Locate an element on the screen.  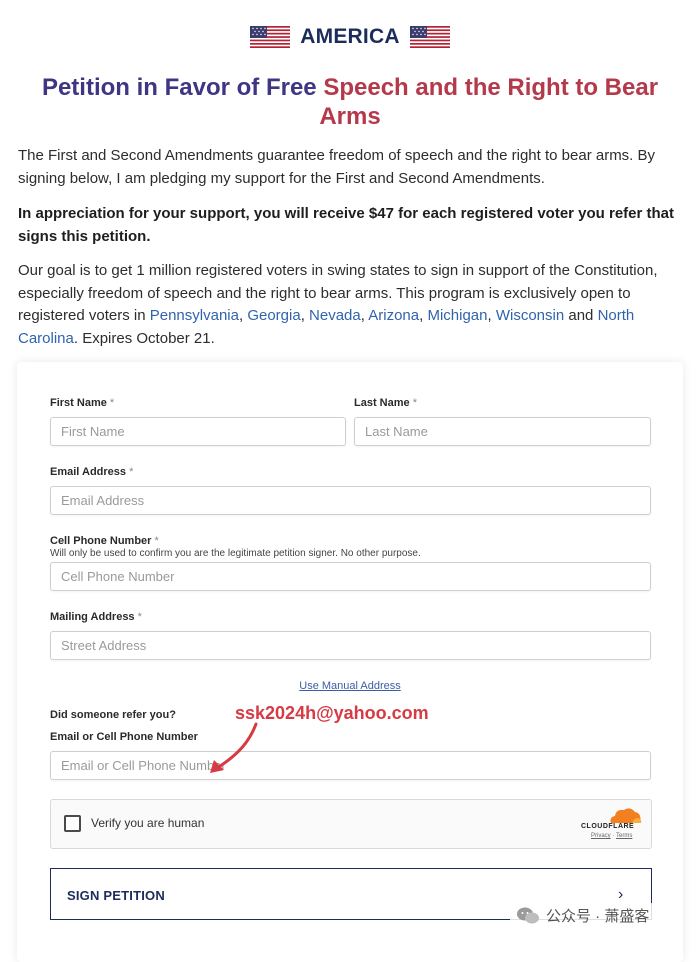
state-link-arizona: Arizona is located at coordinates (393, 315).